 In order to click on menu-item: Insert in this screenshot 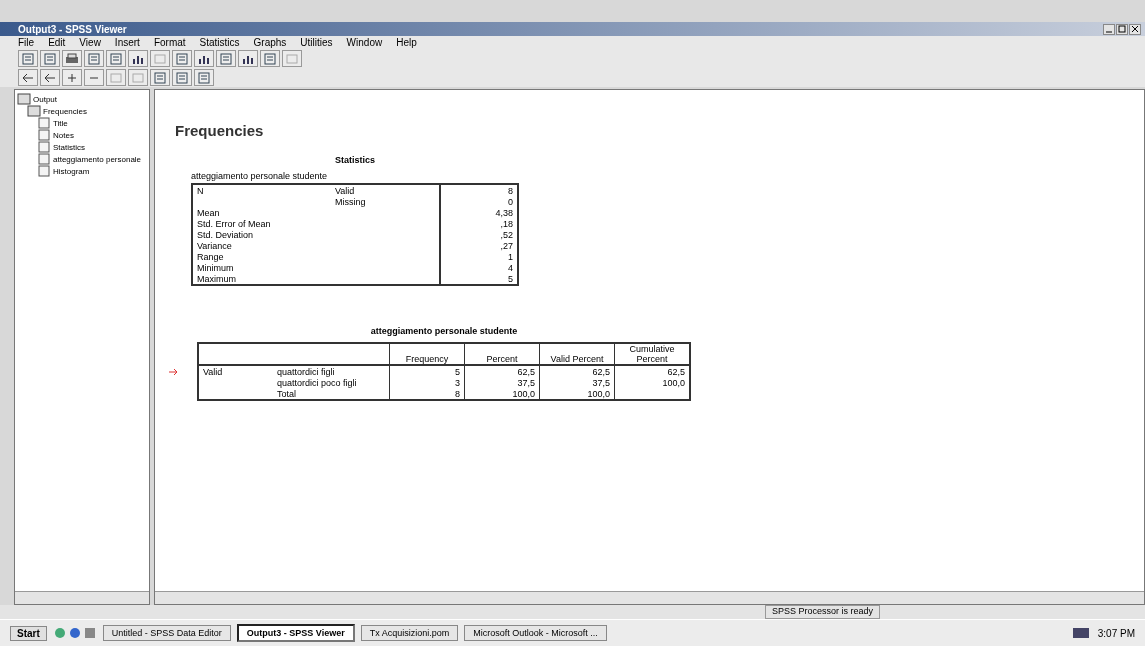, I will do `click(127, 42)`.